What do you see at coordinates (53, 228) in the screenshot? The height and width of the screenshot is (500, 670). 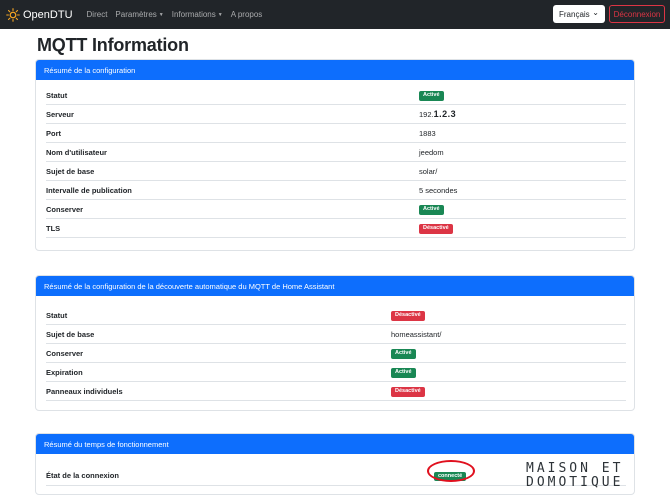 I see `row-label: TLS` at bounding box center [53, 228].